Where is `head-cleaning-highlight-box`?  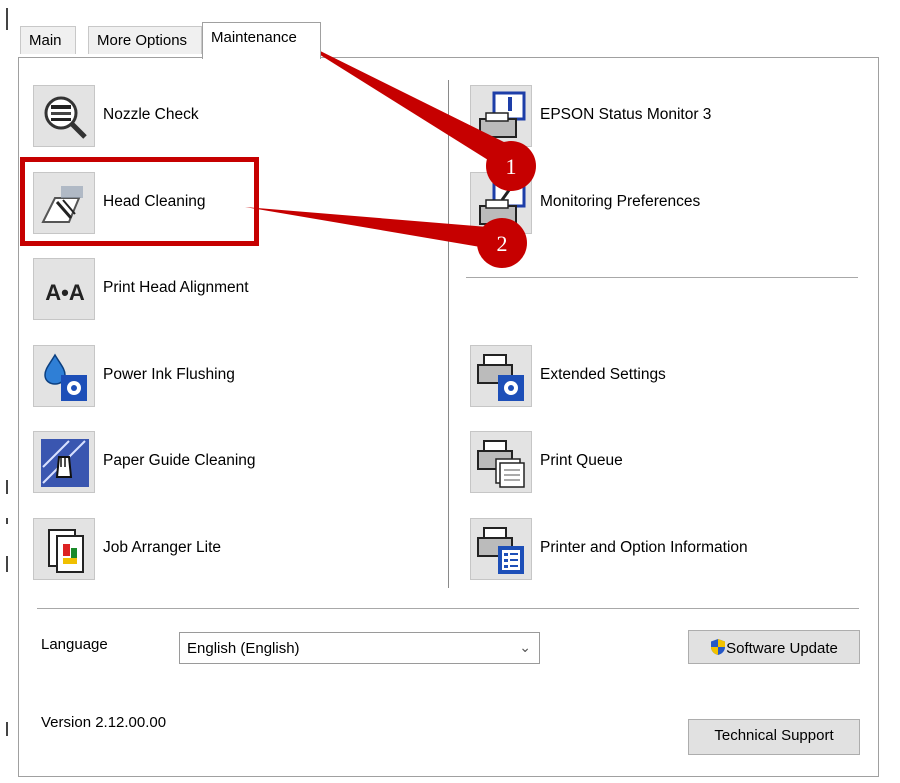
head-cleaning-highlight-box is located at coordinates (139, 201).